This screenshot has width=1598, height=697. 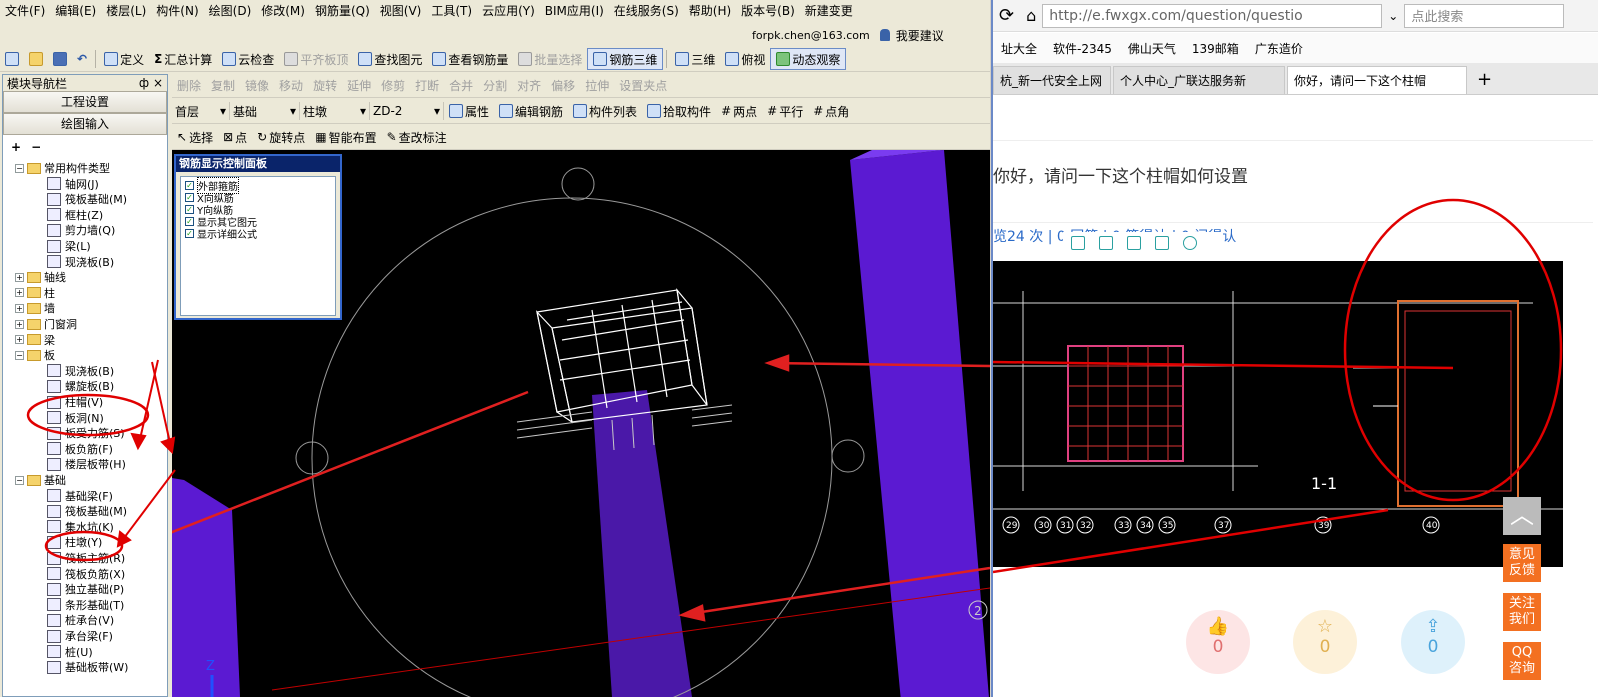 I want to click on tree-item: + 门窗洞, so click(x=46, y=324).